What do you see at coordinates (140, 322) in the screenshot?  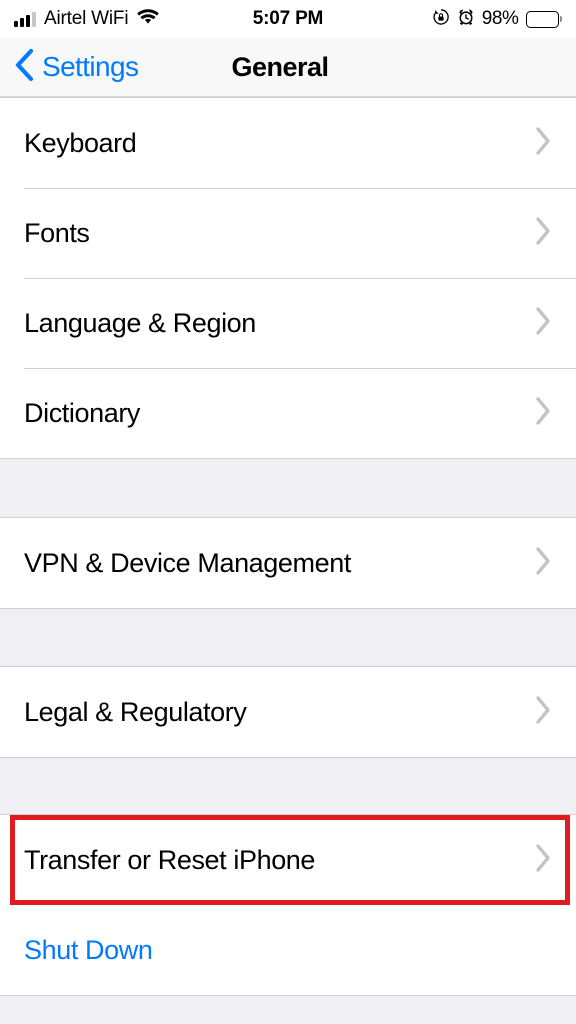 I see `row-label: Language & Region` at bounding box center [140, 322].